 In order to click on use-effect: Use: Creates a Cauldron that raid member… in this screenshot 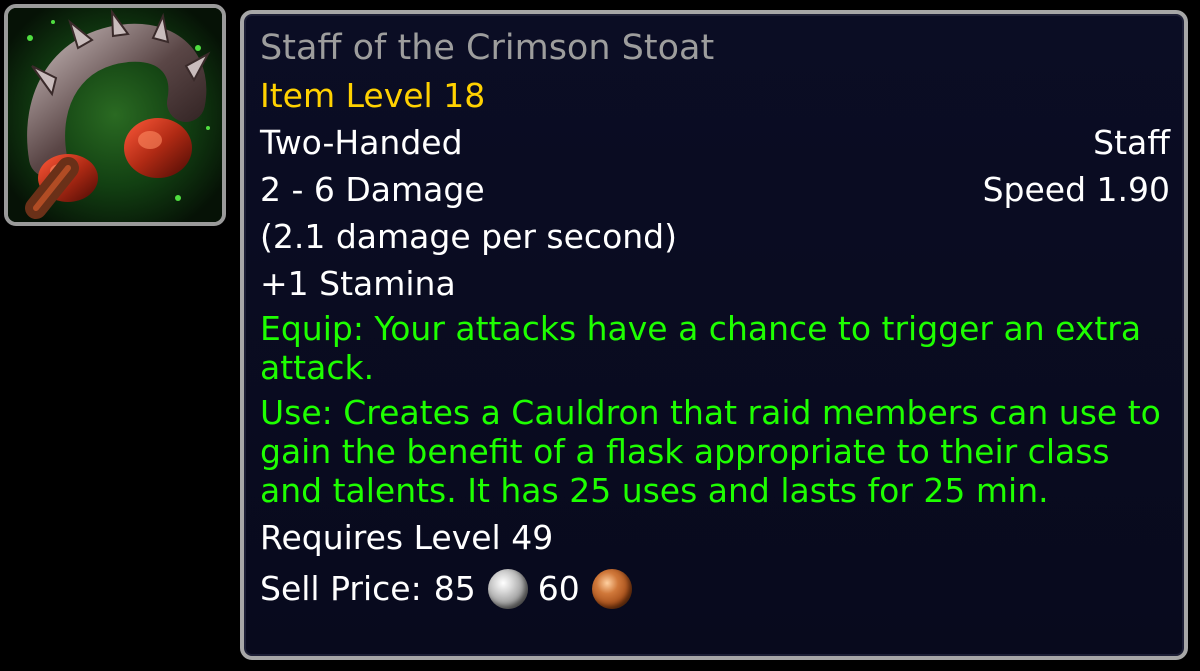, I will do `click(710, 451)`.